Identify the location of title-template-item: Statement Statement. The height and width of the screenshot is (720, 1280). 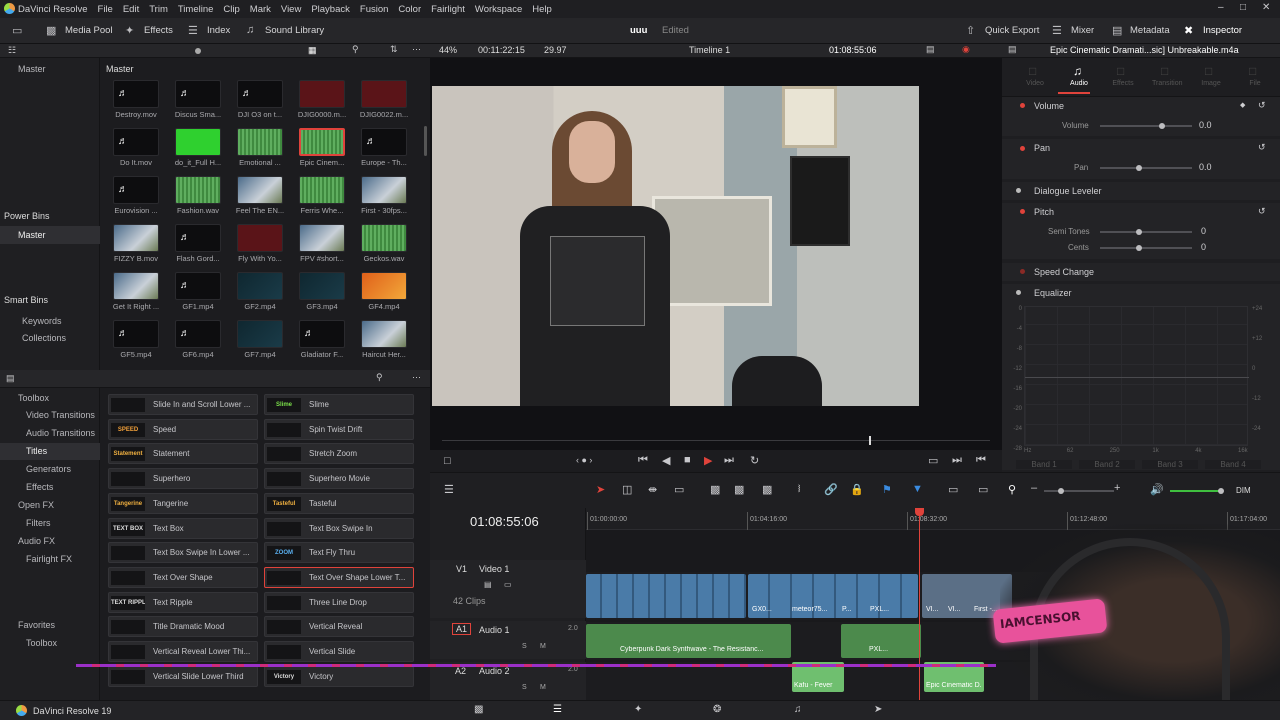
(183, 454).